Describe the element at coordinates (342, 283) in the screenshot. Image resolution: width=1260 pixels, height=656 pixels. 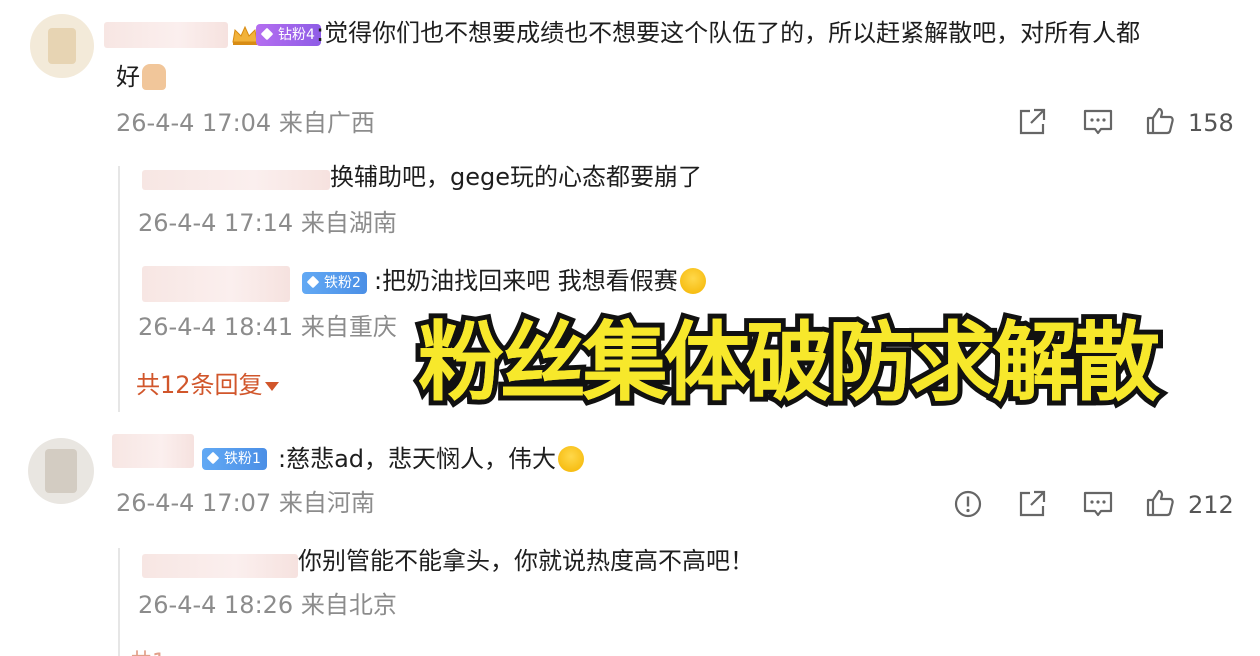
I see `fan-badge-label: 铁粉2` at that location.